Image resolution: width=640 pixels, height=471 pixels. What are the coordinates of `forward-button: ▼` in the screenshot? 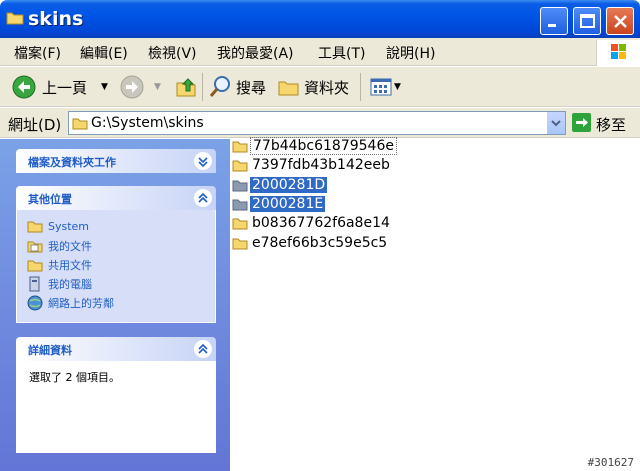 It's located at (140, 87).